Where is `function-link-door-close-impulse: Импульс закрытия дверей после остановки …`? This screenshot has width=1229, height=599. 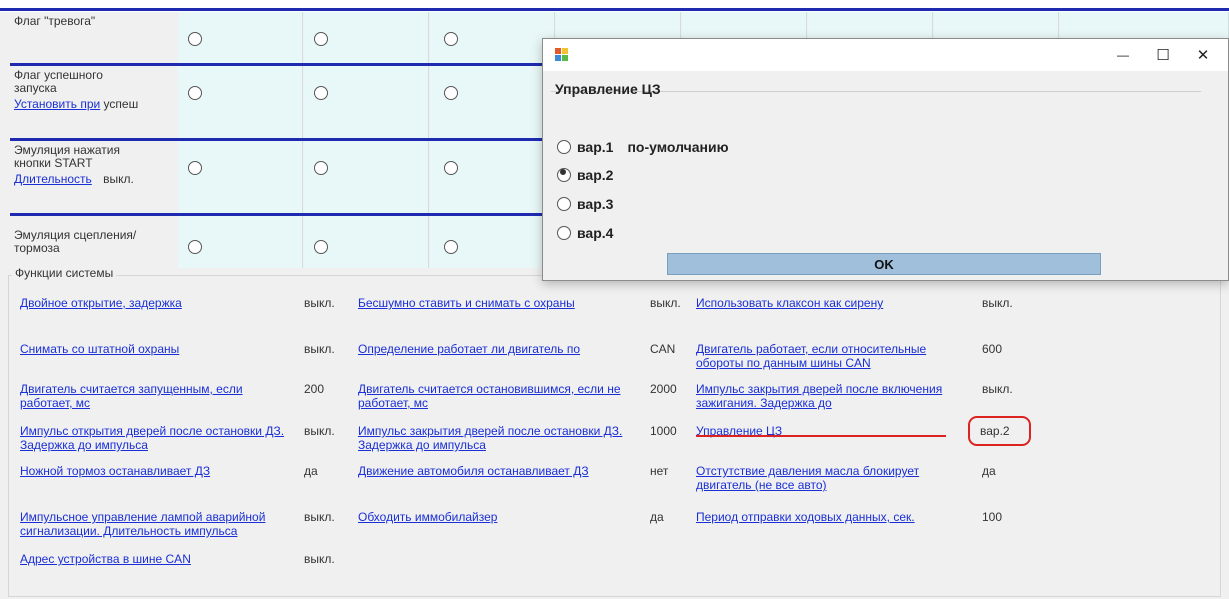 function-link-door-close-impulse: Импульс закрытия дверей после остановки … is located at coordinates (493, 438).